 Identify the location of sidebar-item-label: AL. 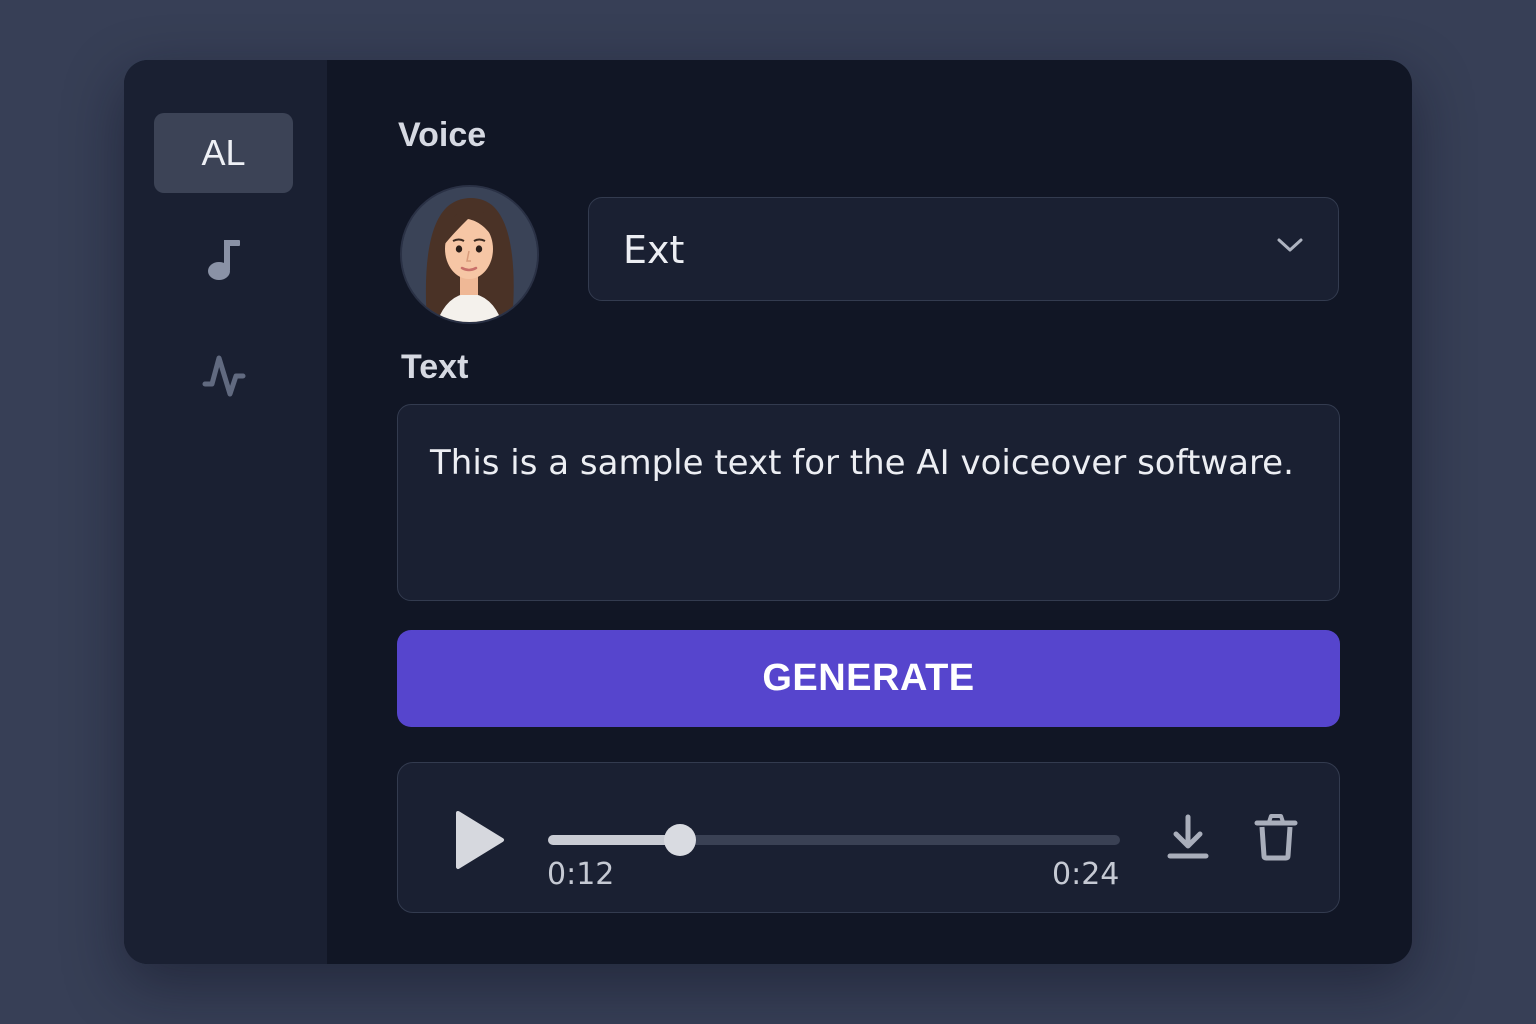
(223, 152).